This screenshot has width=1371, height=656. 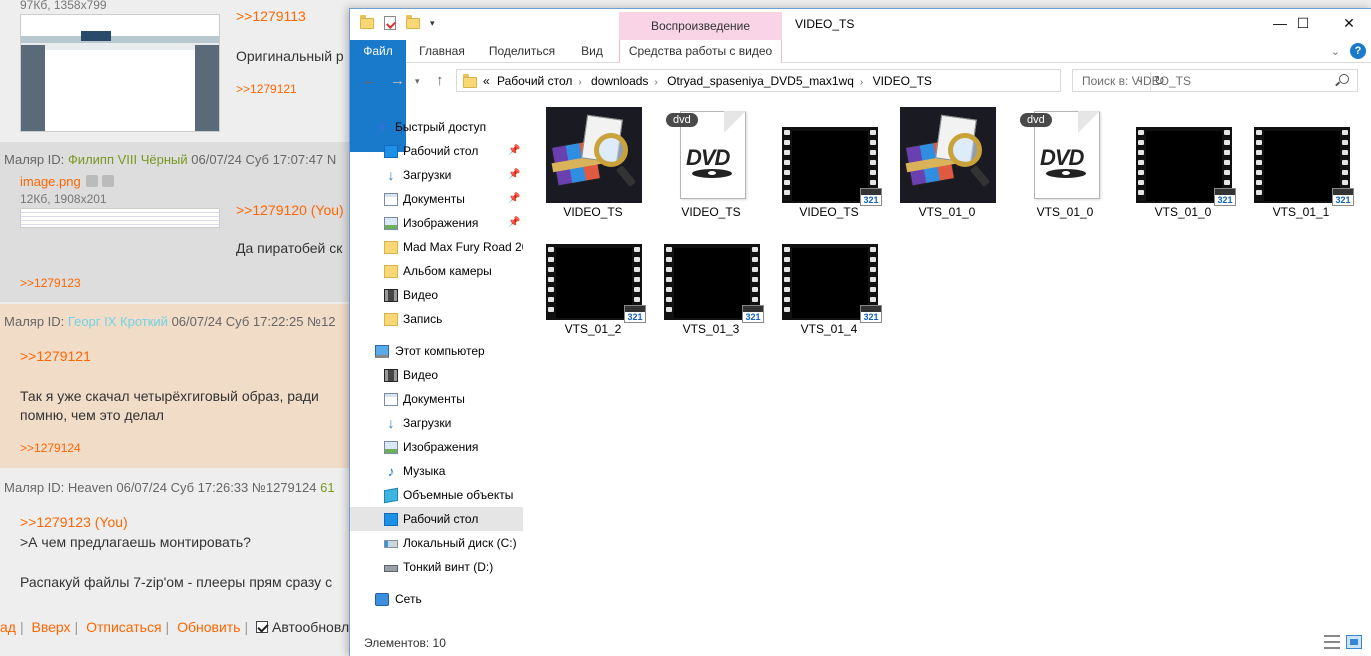 I want to click on up-button: ↑, so click(x=440, y=80).